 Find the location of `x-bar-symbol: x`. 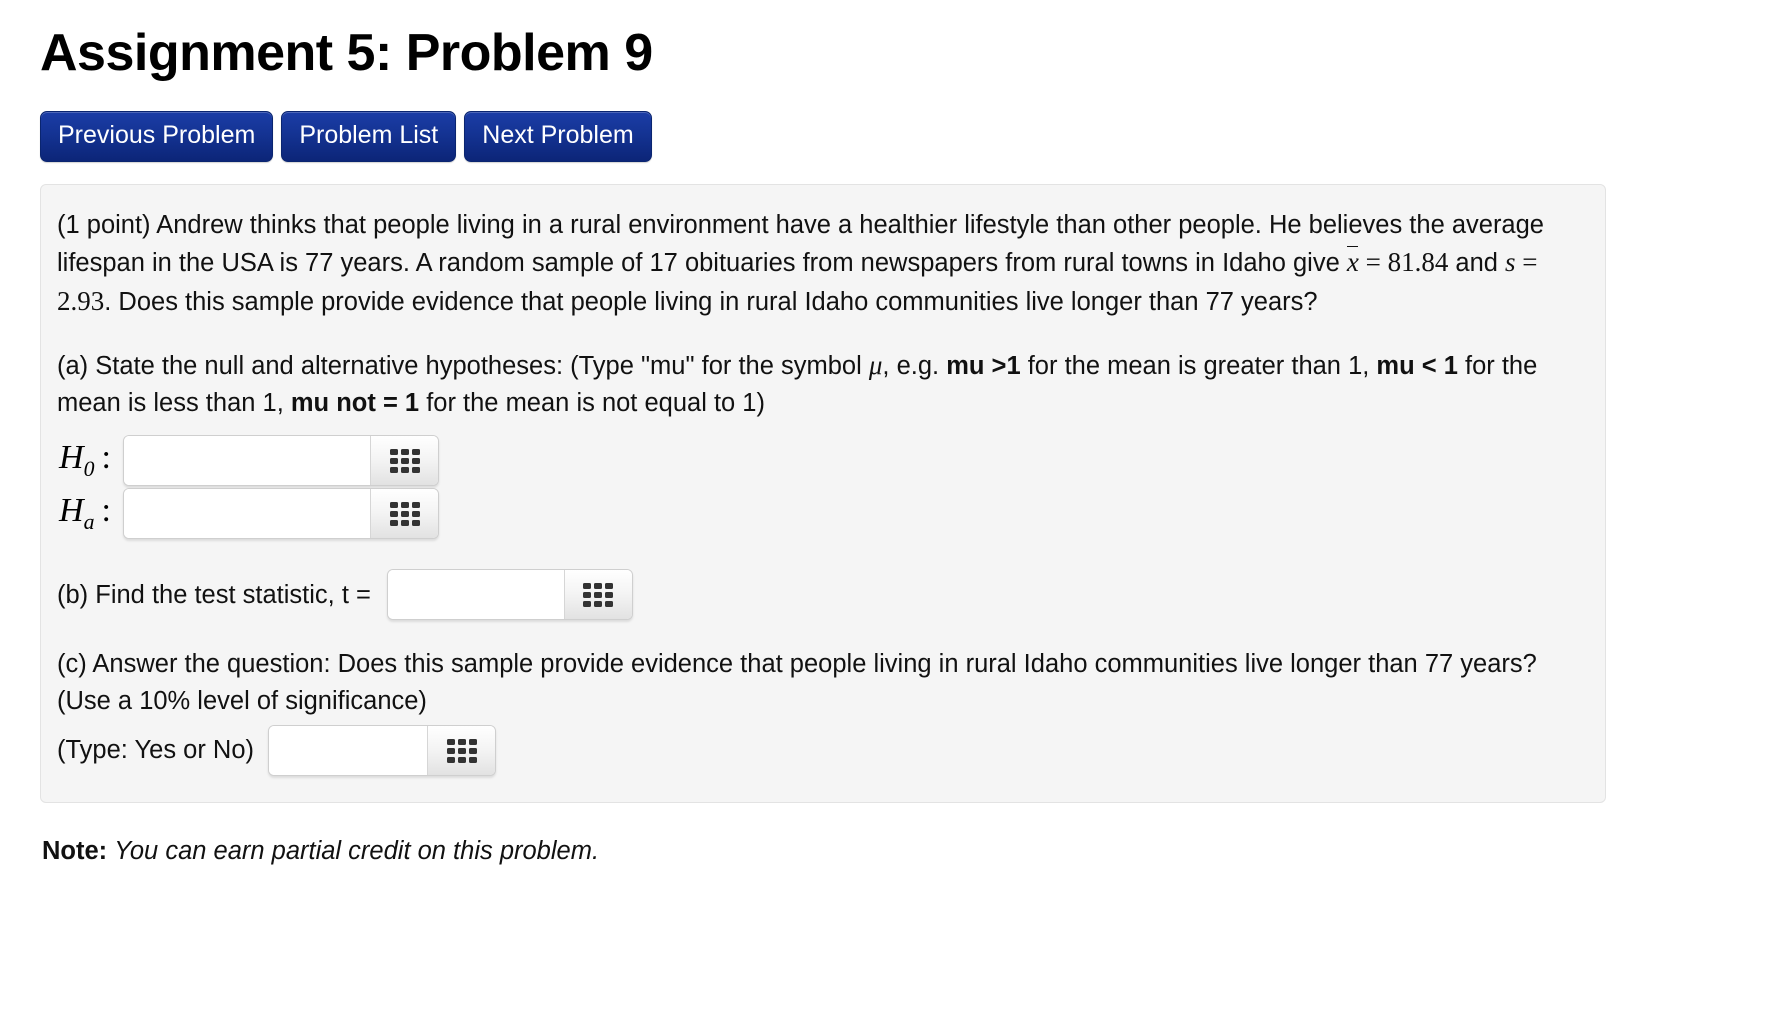

x-bar-symbol: x is located at coordinates (1353, 262).